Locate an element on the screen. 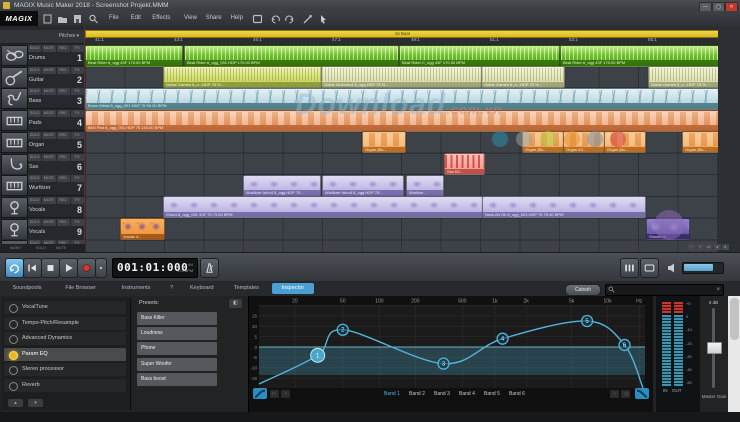 Image resolution: width=740 pixels, height=422 pixels. tab-file-browser: File Browser is located at coordinates (80, 288).